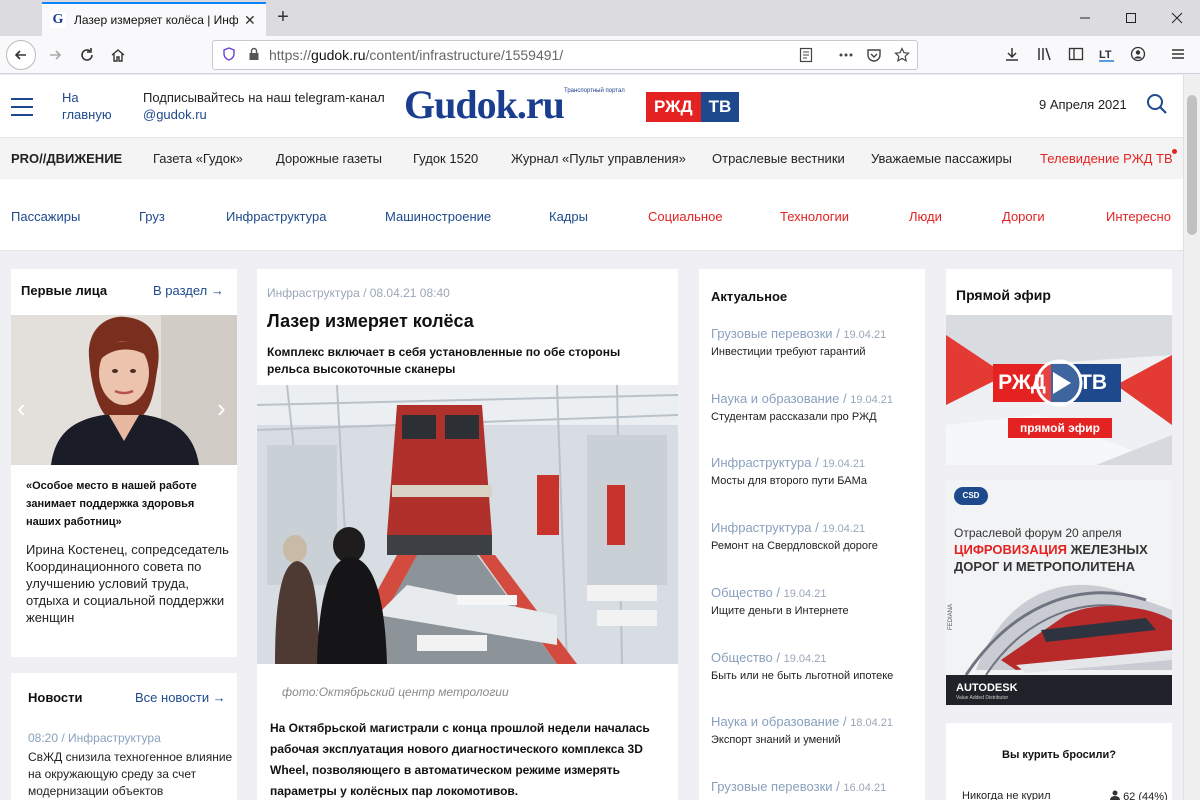 This screenshot has height=800, width=1200. Describe the element at coordinates (1177, 18) in the screenshot. I see `window-close-icon` at that location.